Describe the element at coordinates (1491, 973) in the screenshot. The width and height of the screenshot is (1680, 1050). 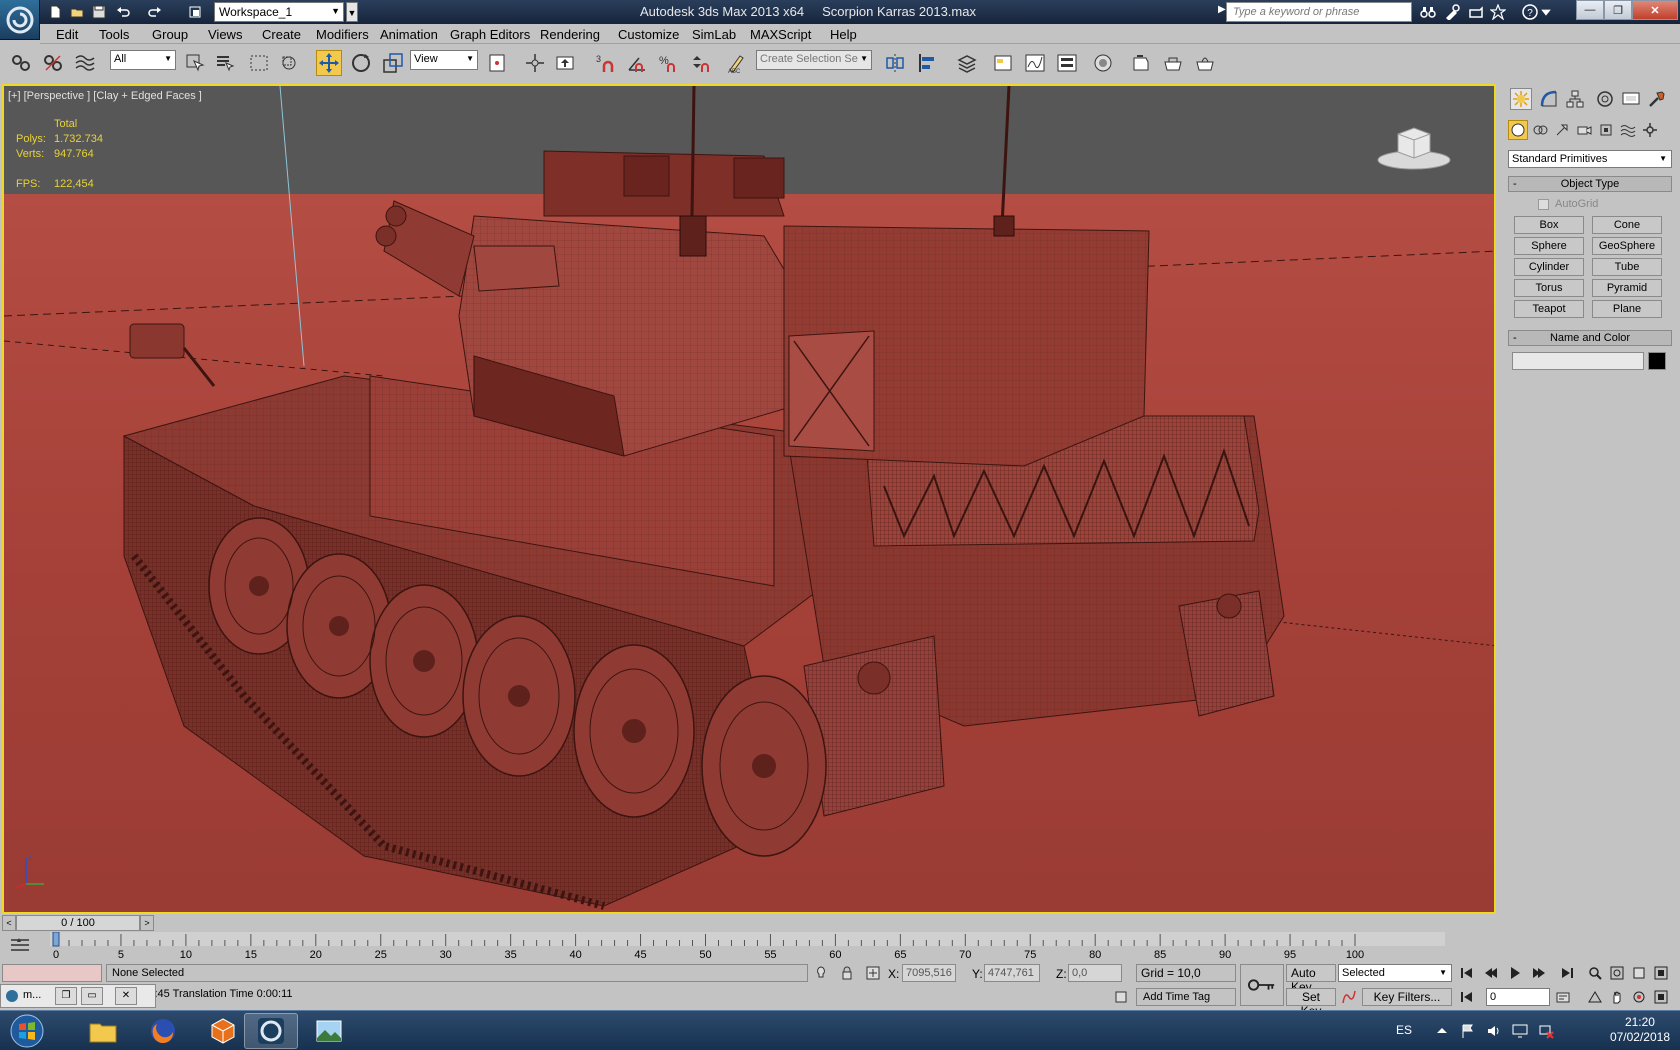
I see `previous-frame-icon` at that location.